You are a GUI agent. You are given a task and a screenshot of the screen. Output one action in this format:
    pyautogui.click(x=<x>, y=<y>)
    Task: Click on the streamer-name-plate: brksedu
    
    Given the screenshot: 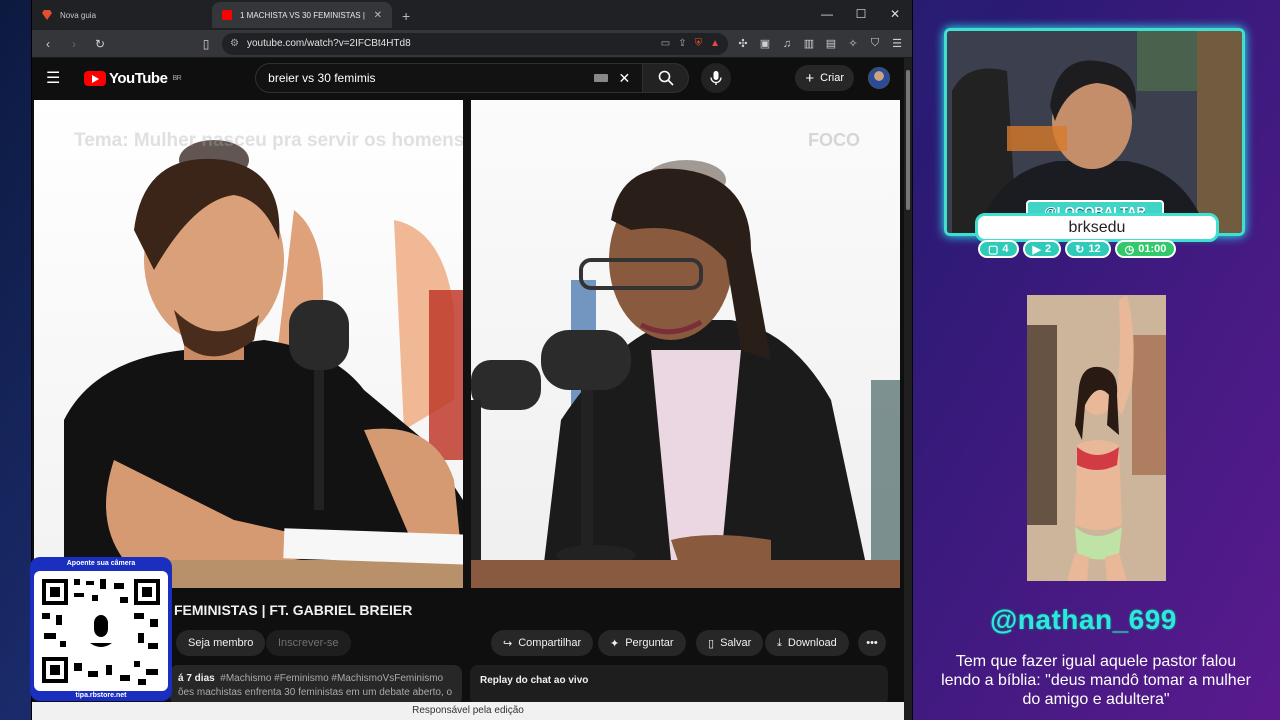 What is the action you would take?
    pyautogui.click(x=1097, y=227)
    